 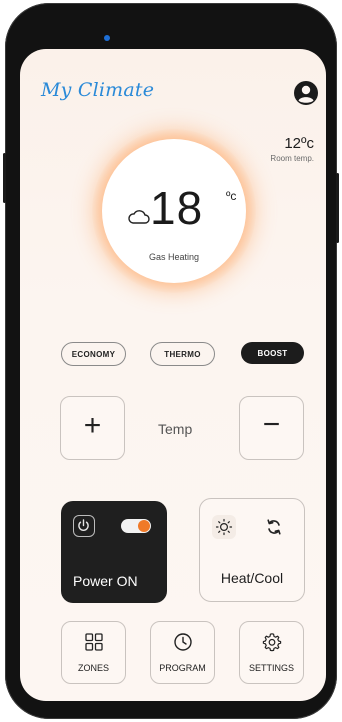 I want to click on user-profile-icon, so click(x=306, y=93).